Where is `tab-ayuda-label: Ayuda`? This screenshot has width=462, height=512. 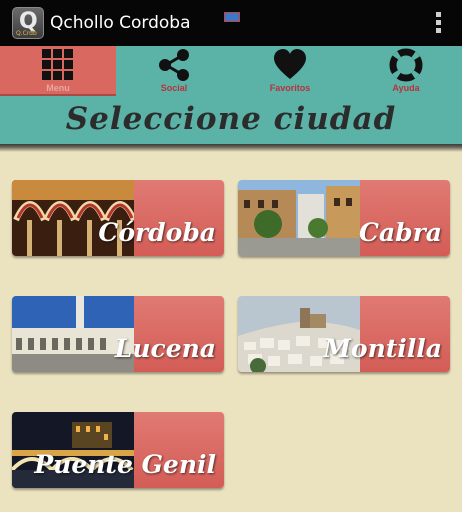 tab-ayuda-label: Ayuda is located at coordinates (406, 88).